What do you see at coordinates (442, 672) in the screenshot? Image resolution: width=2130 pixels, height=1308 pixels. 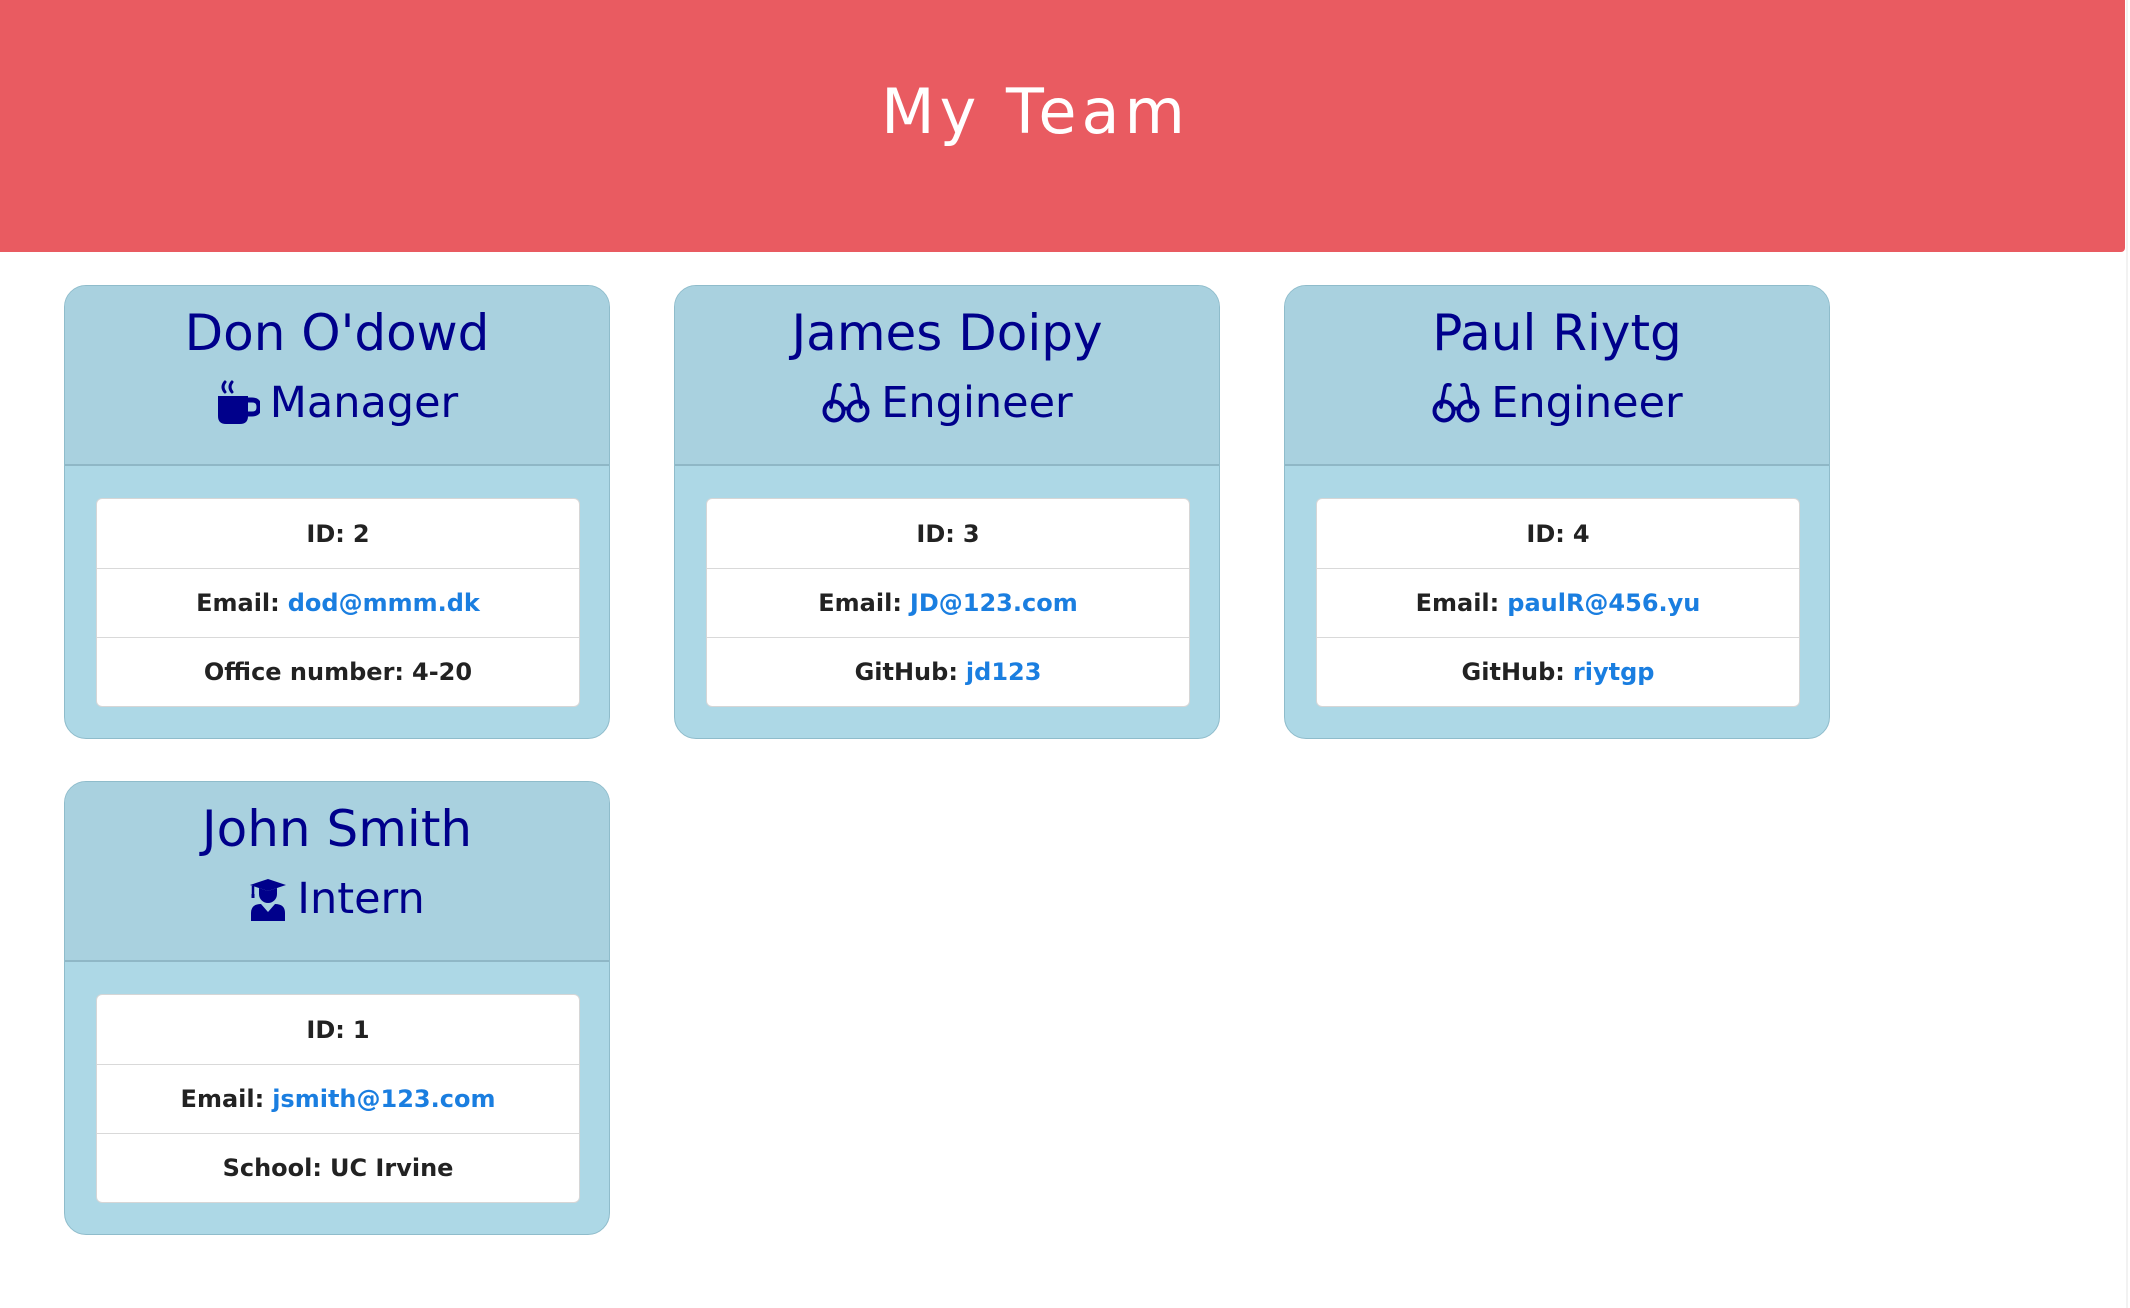 I see `office-number-value: 4-20` at bounding box center [442, 672].